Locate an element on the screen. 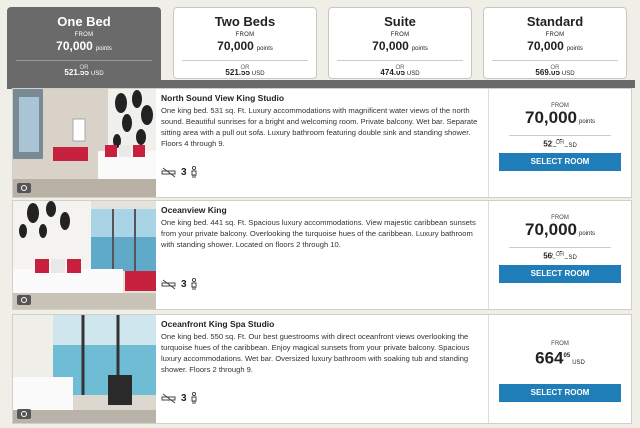  room-name: Oceanview King is located at coordinates (194, 210).